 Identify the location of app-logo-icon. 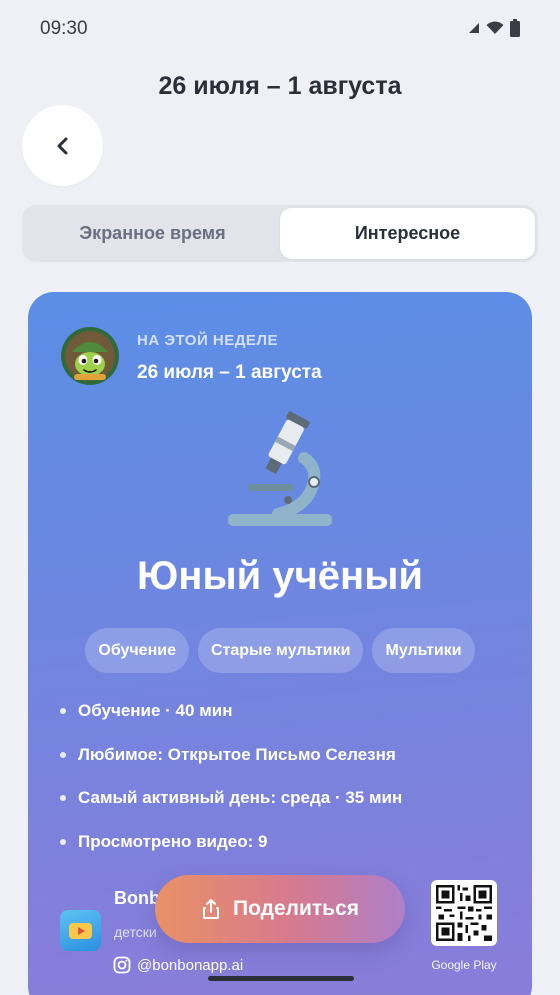
(80, 930).